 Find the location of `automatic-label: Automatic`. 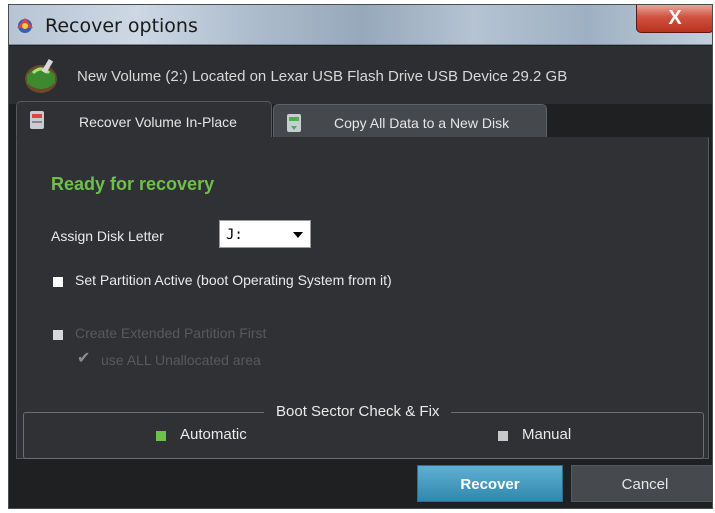

automatic-label: Automatic is located at coordinates (213, 434).